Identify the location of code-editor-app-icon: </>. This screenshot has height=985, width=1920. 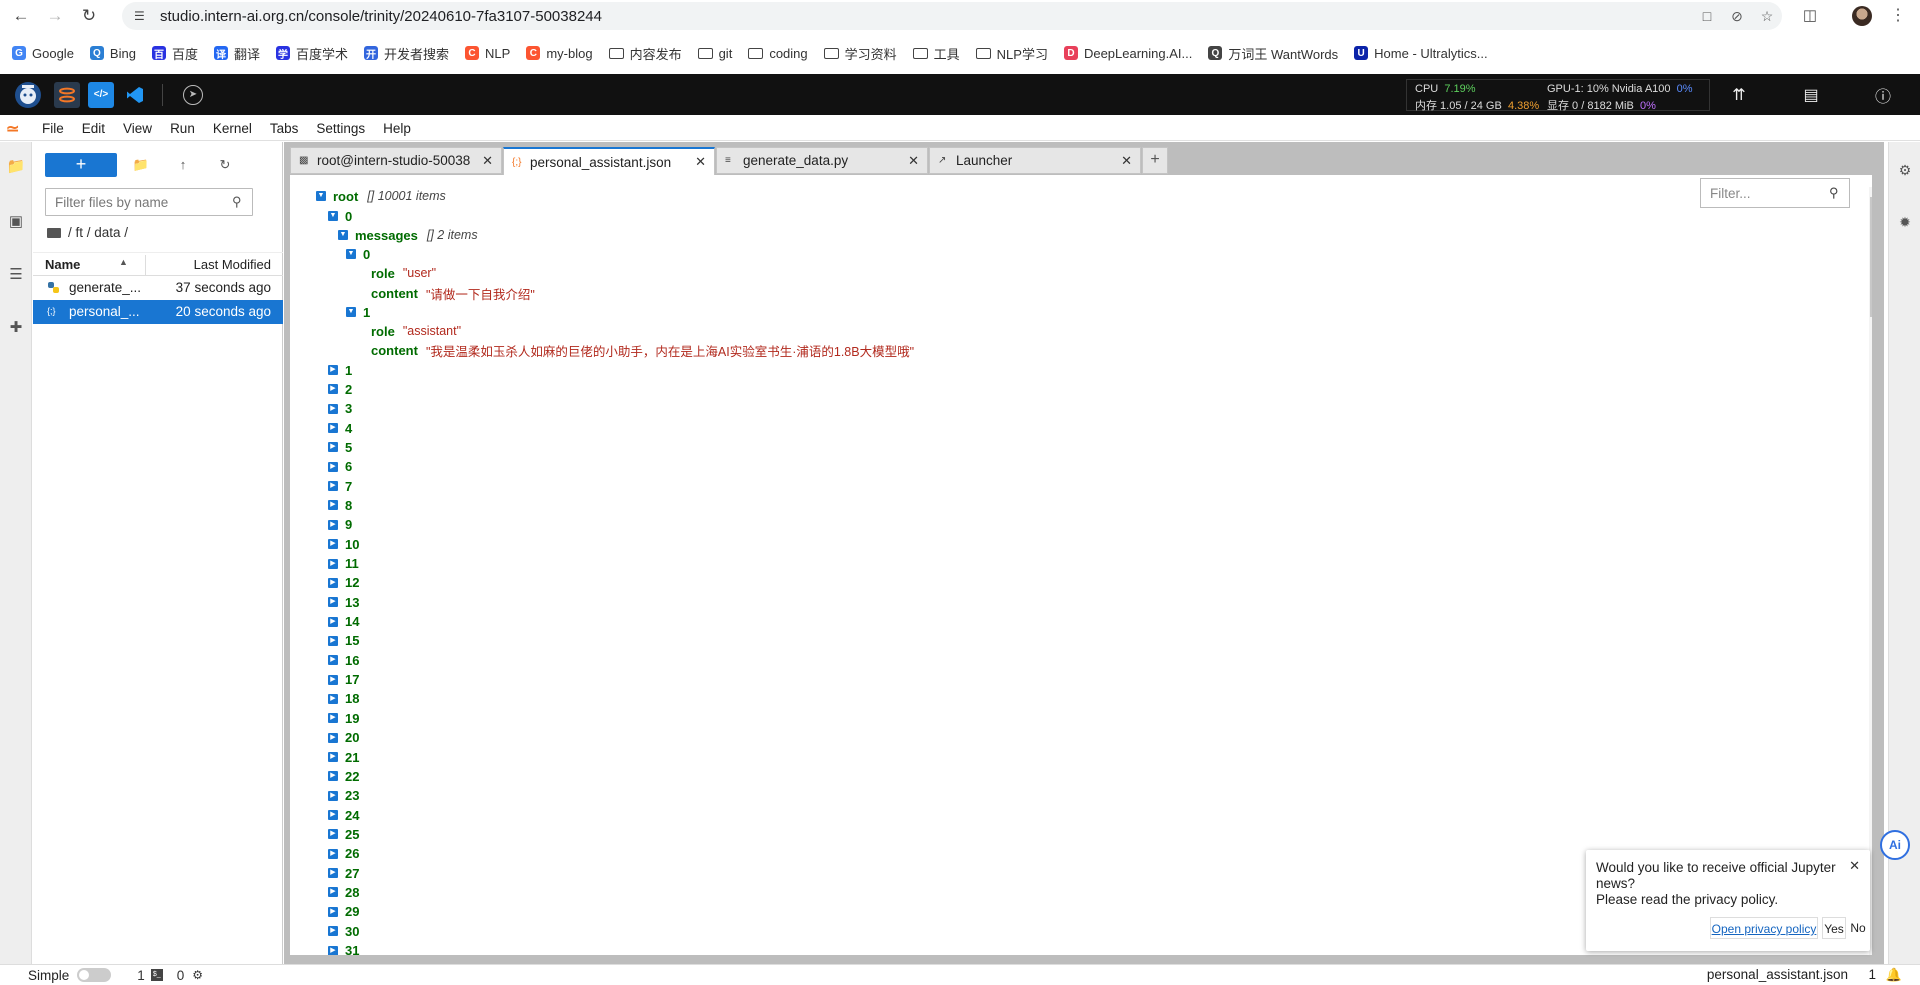
(101, 94).